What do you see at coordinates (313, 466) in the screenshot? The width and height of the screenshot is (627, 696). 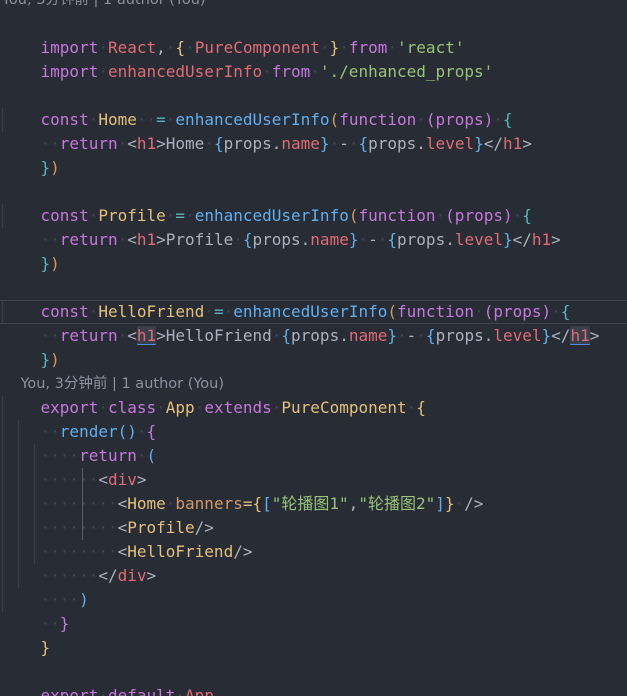 I see `code-line-div-open: ······<div>` at bounding box center [313, 466].